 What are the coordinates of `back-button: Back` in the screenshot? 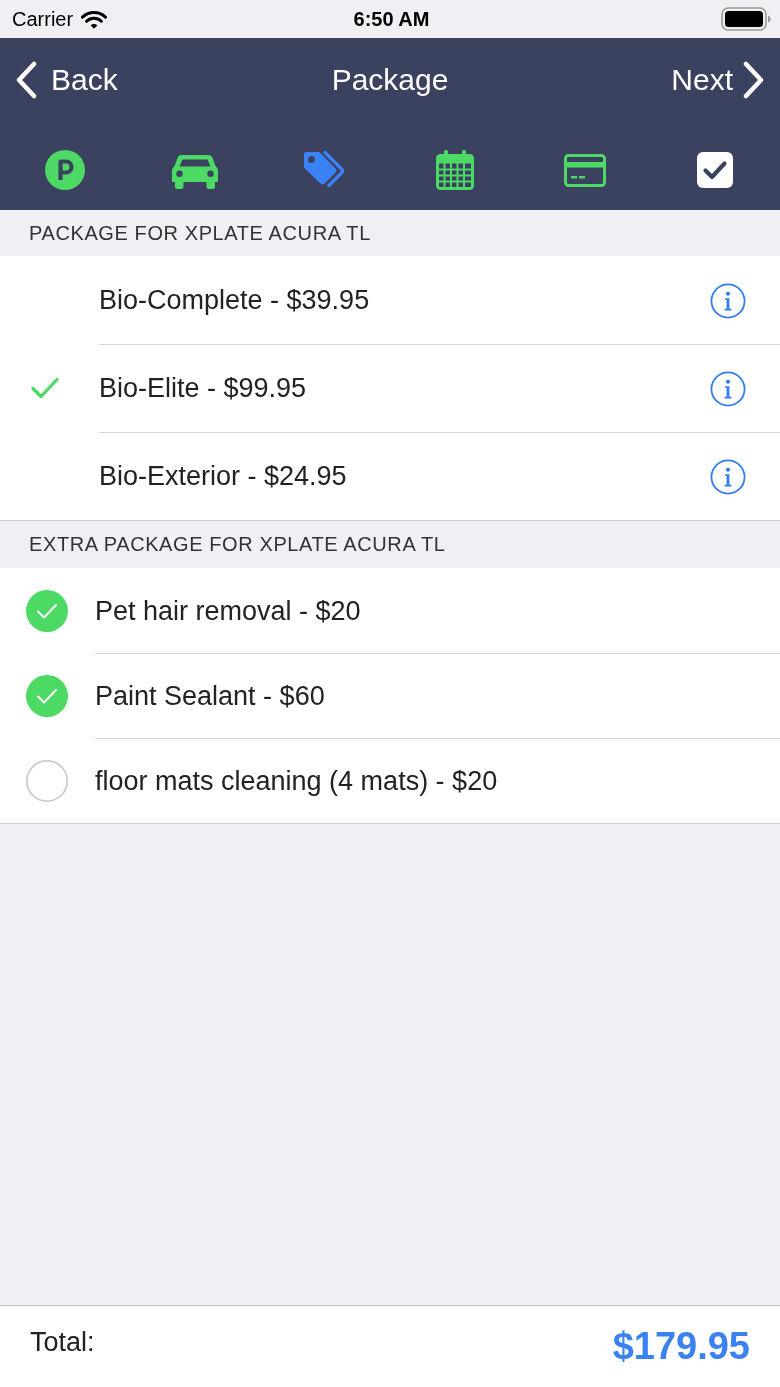 It's located at (66, 80).